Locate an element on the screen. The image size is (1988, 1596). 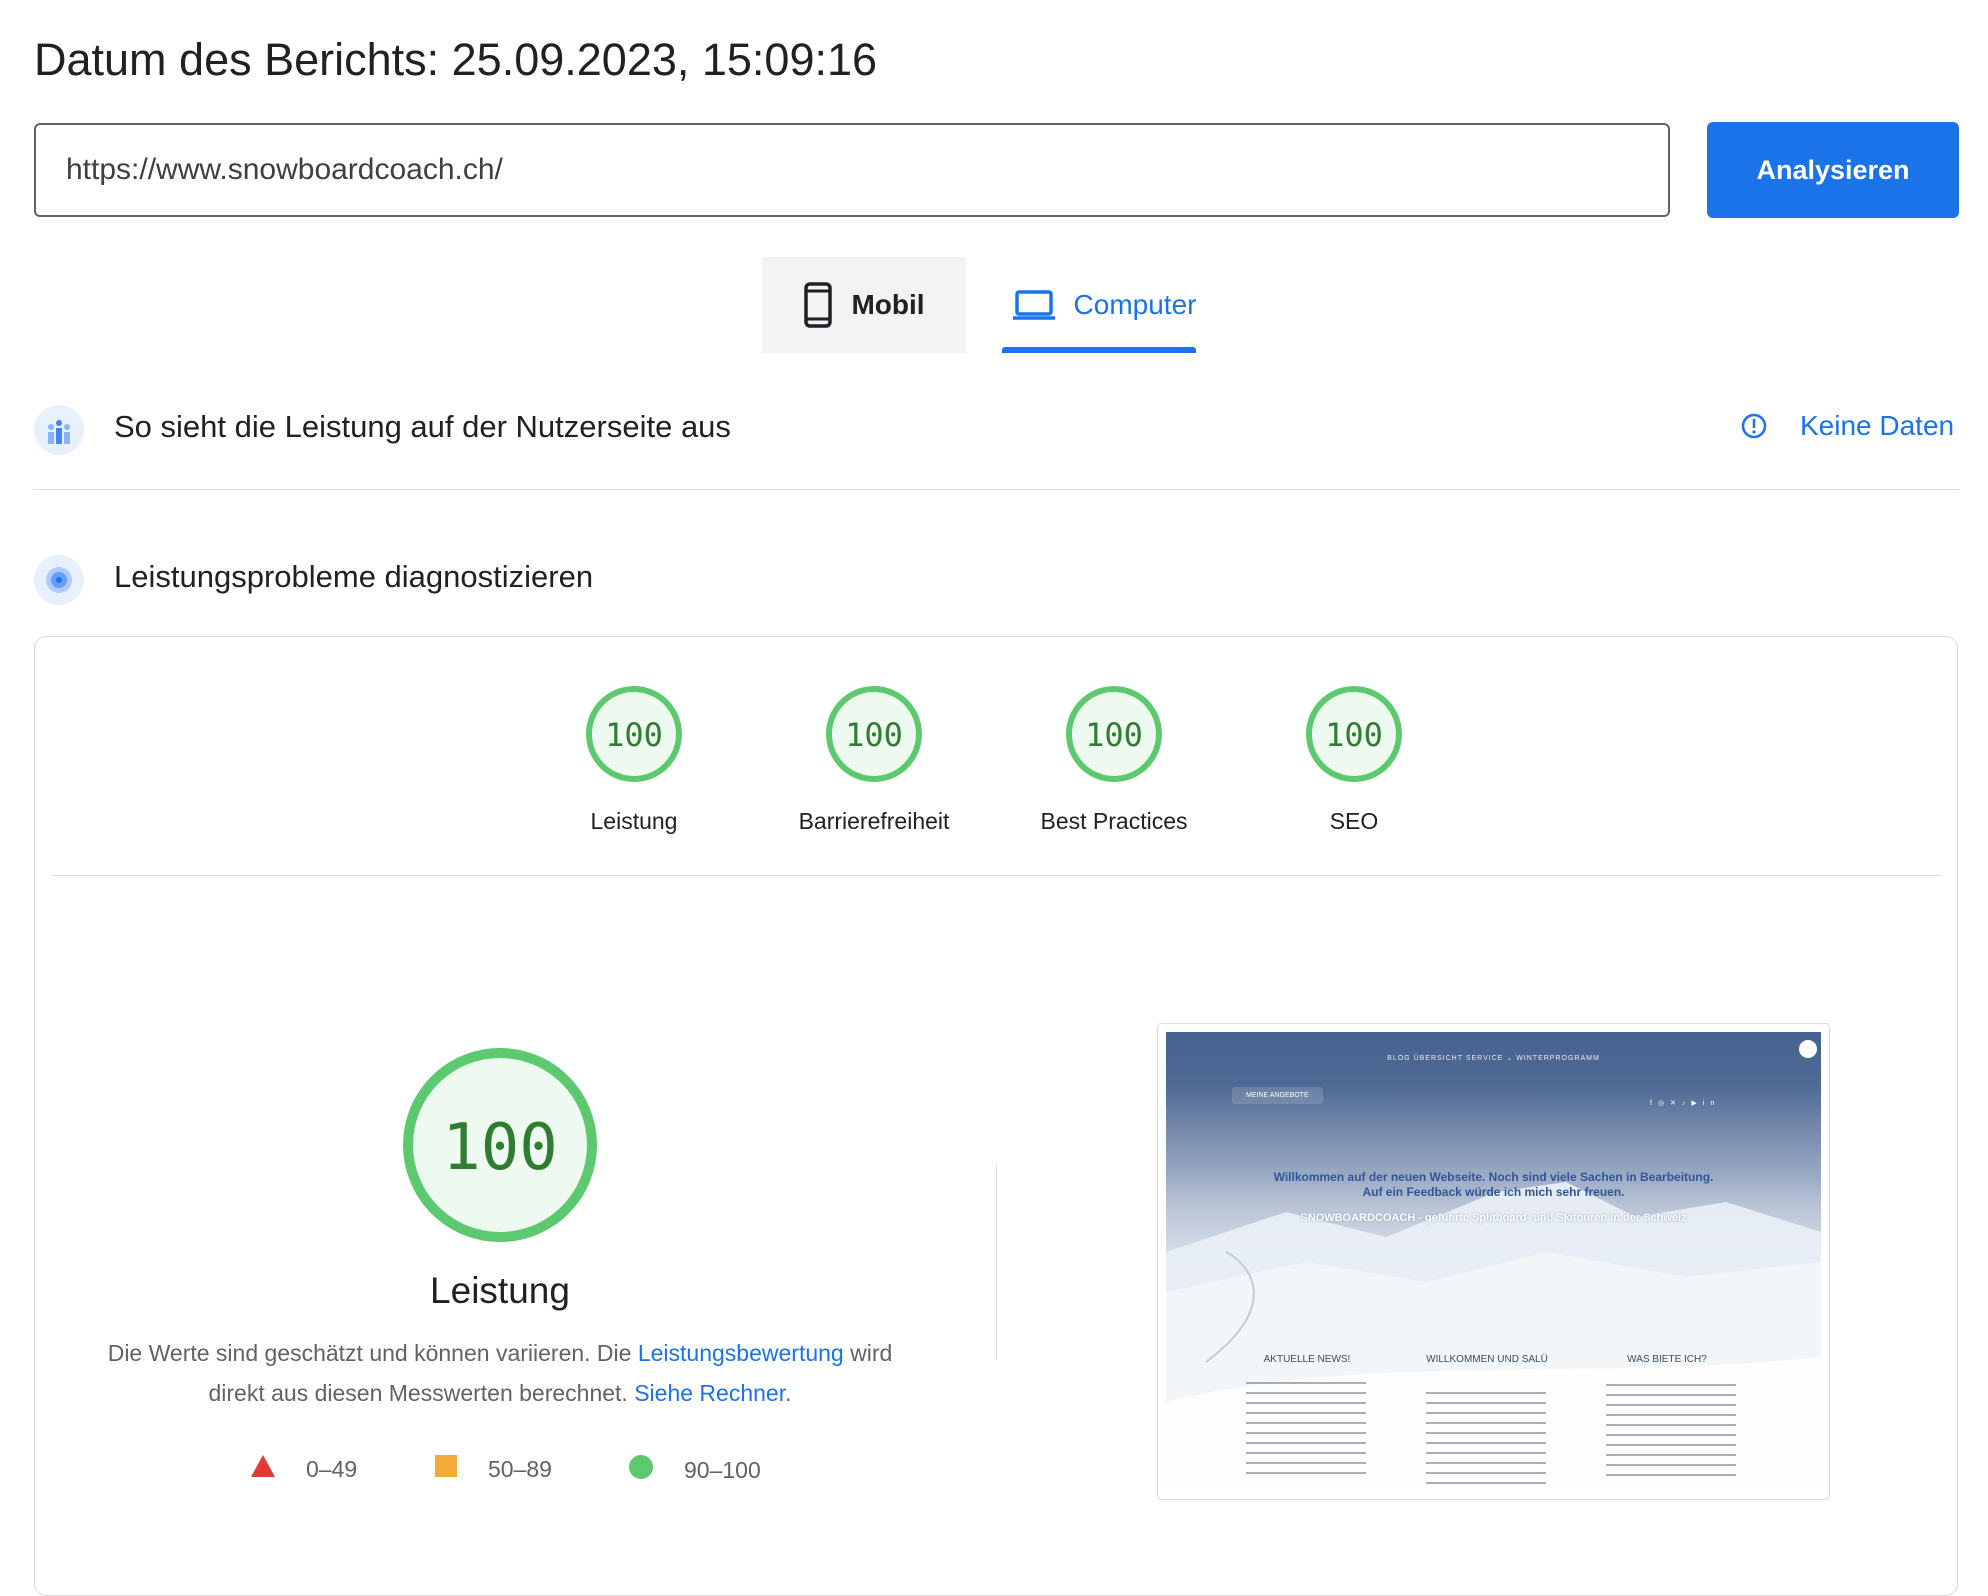
legend-fail: 0–49 is located at coordinates (303, 1469).